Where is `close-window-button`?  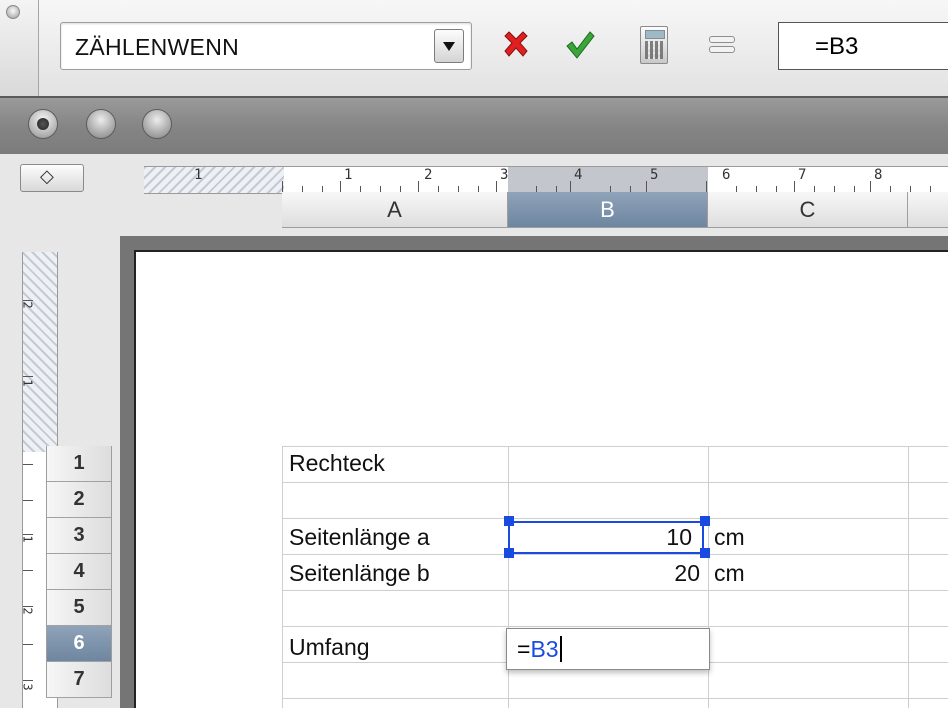 close-window-button is located at coordinates (43, 124).